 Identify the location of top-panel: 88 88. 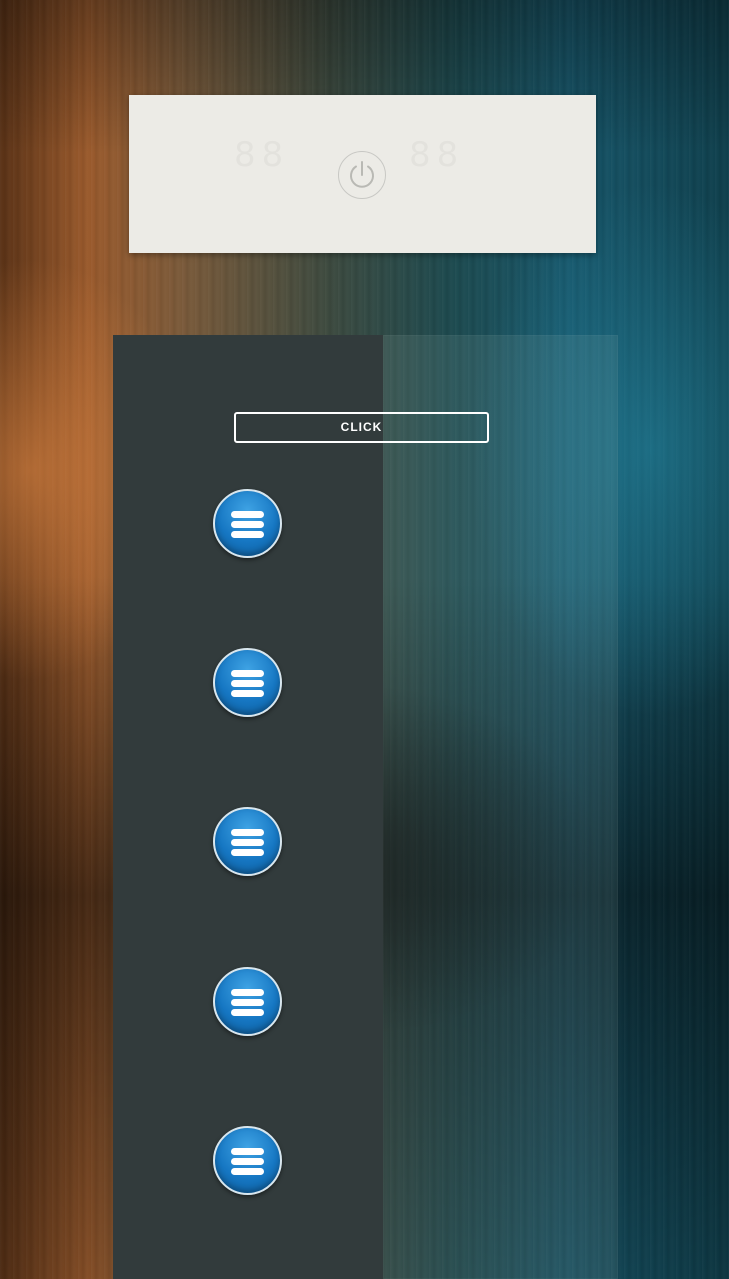
(362, 174).